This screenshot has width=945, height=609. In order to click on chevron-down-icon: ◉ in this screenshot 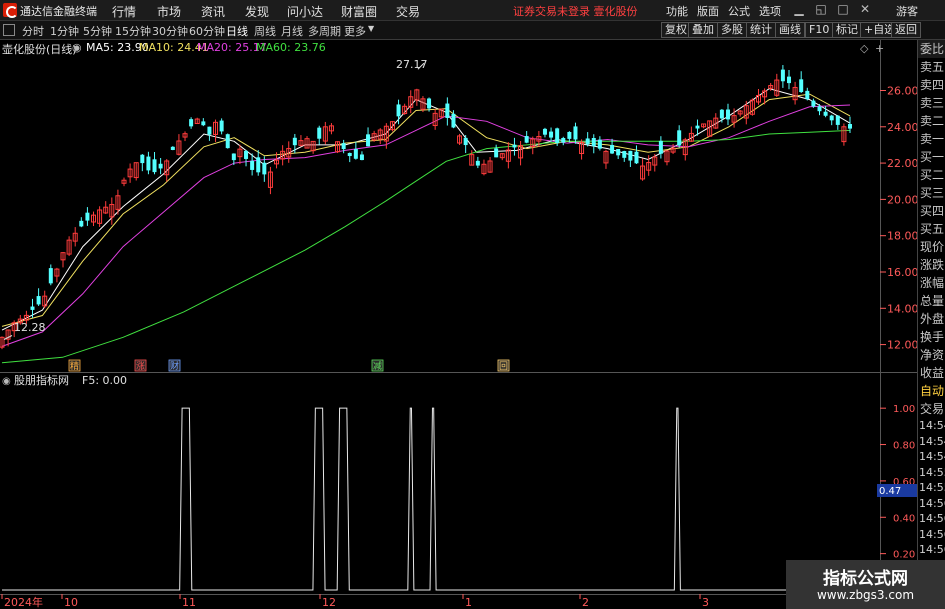, I will do `click(77, 47)`.